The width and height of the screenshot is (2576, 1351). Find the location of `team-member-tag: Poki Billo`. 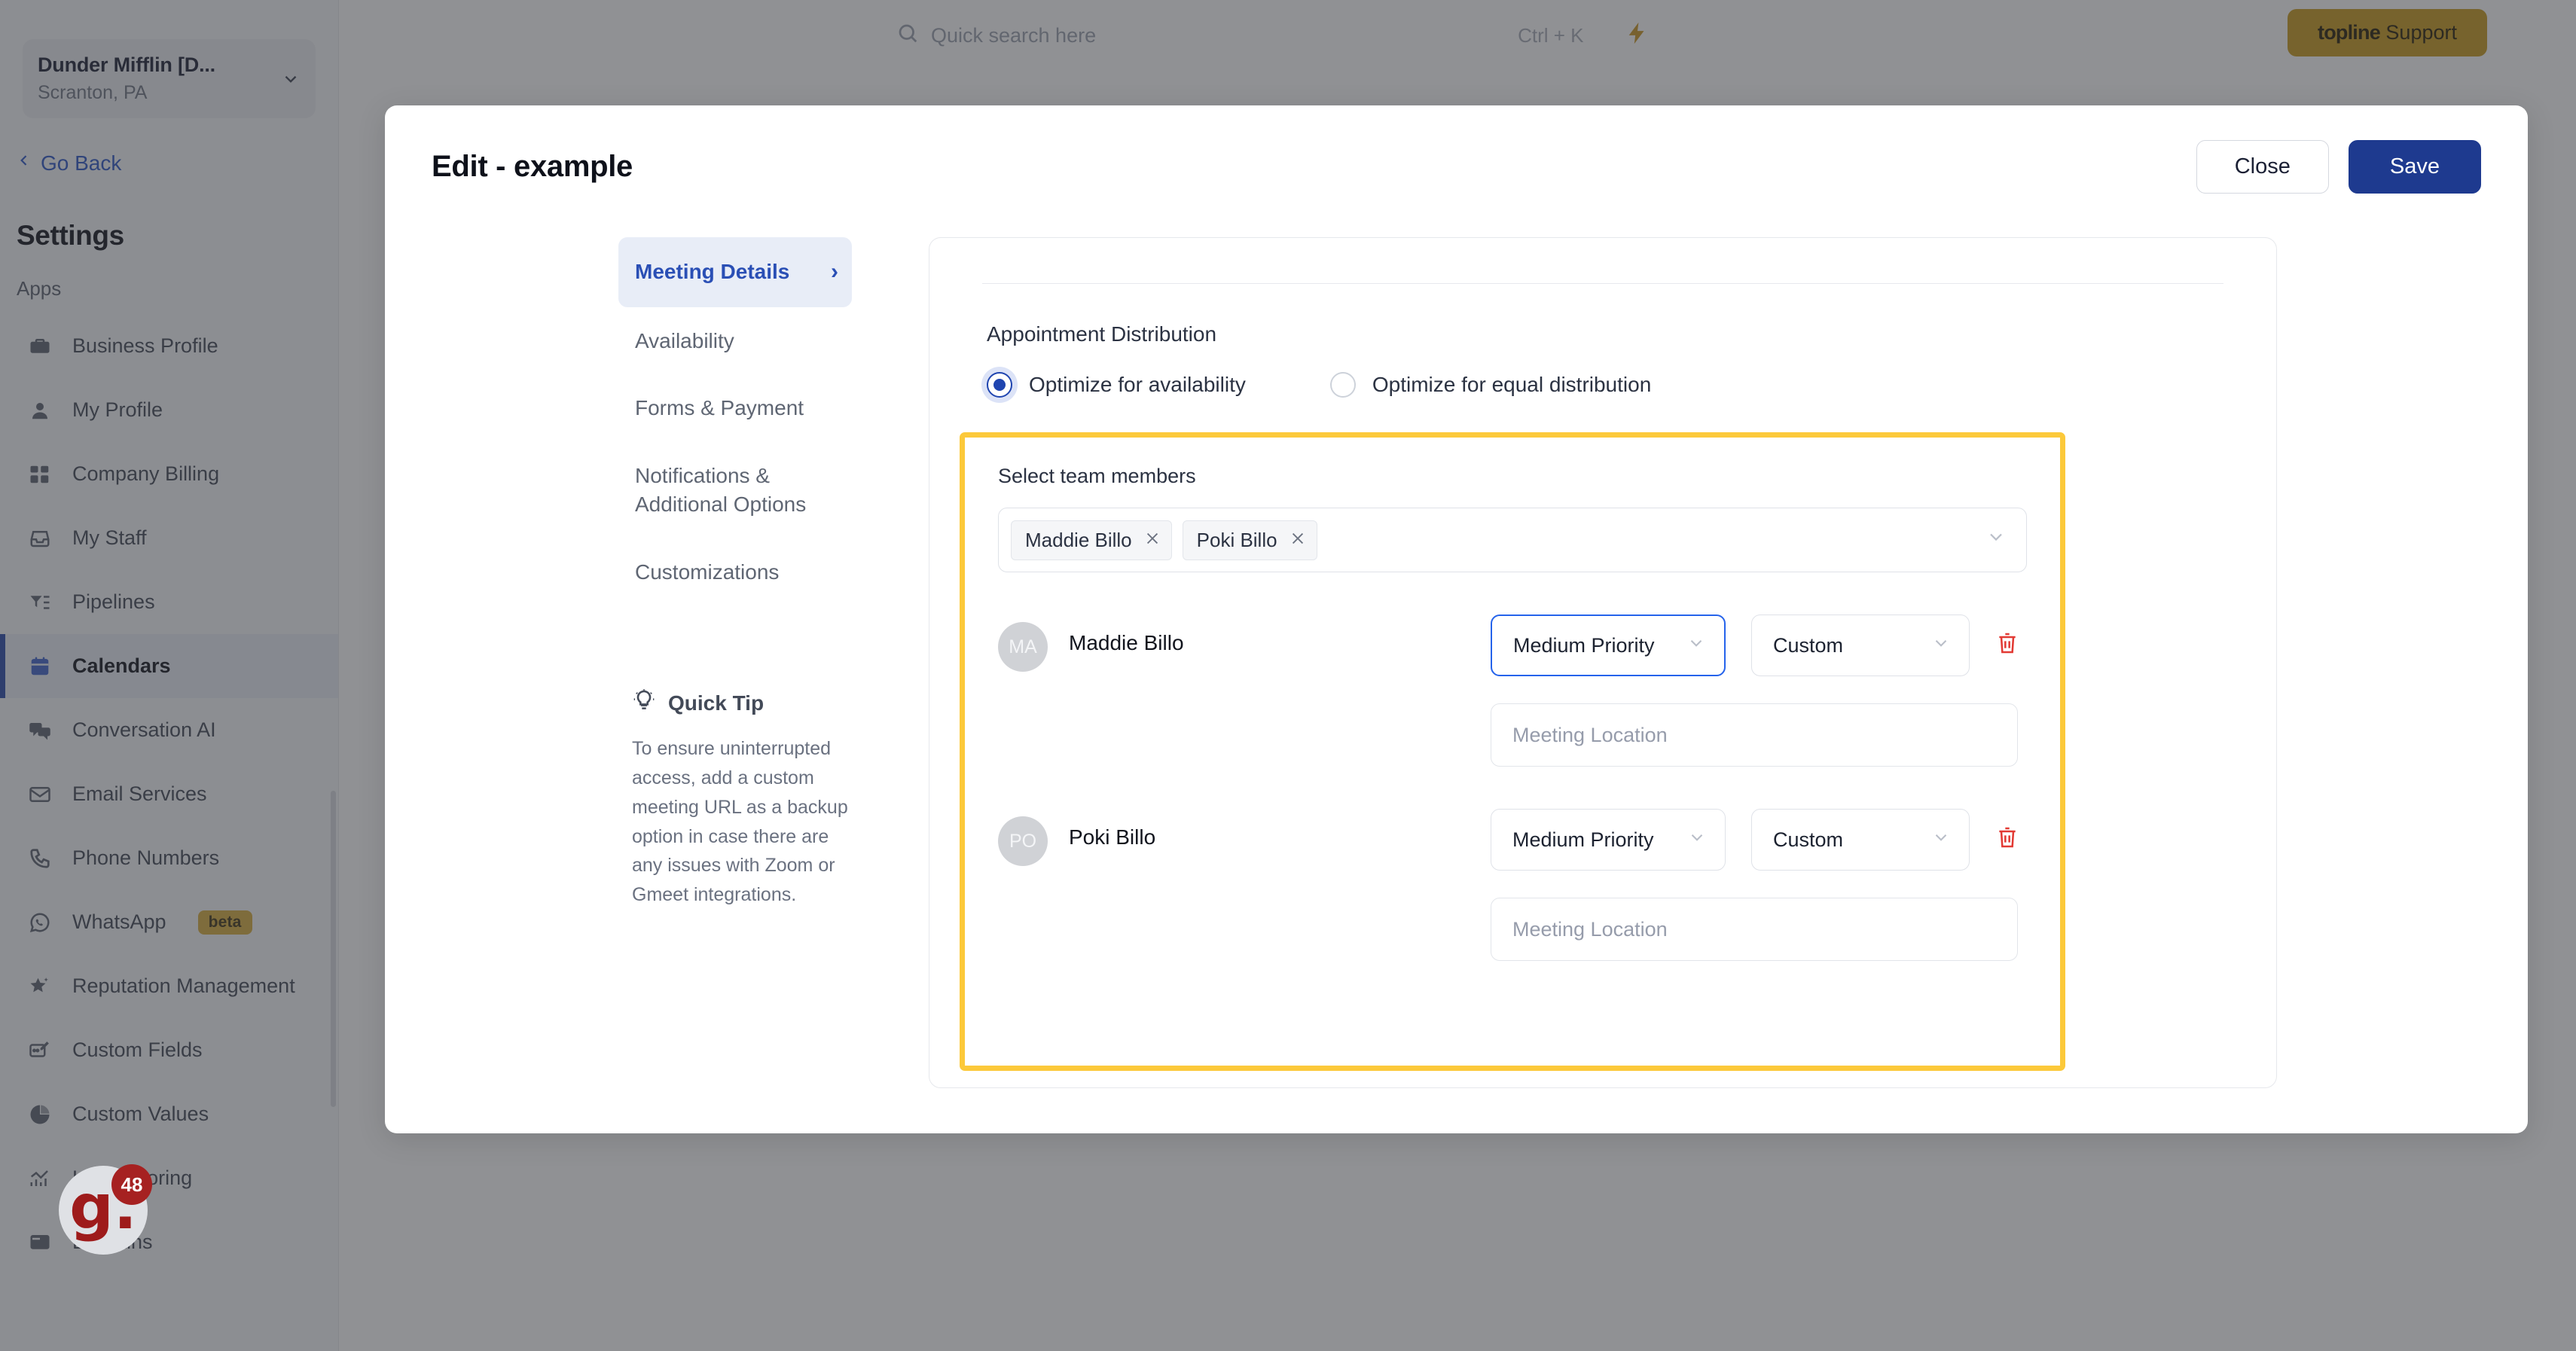

team-member-tag: Poki Billo is located at coordinates (1250, 540).